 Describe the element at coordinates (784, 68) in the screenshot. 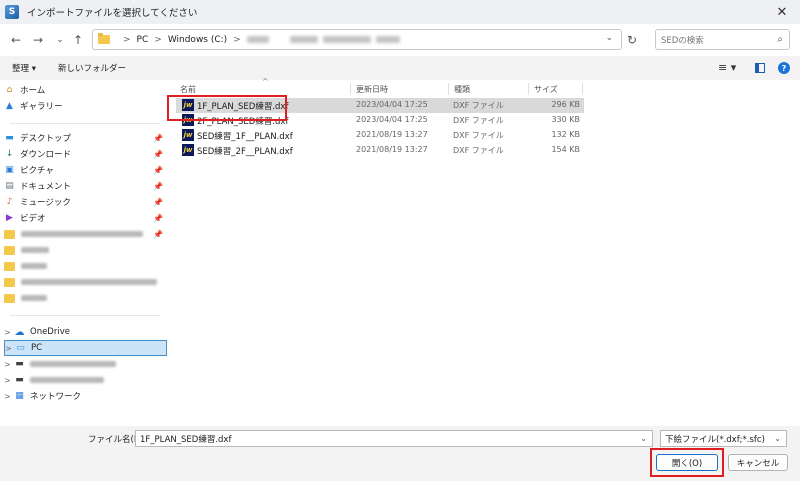

I see `help-icon: ?` at that location.